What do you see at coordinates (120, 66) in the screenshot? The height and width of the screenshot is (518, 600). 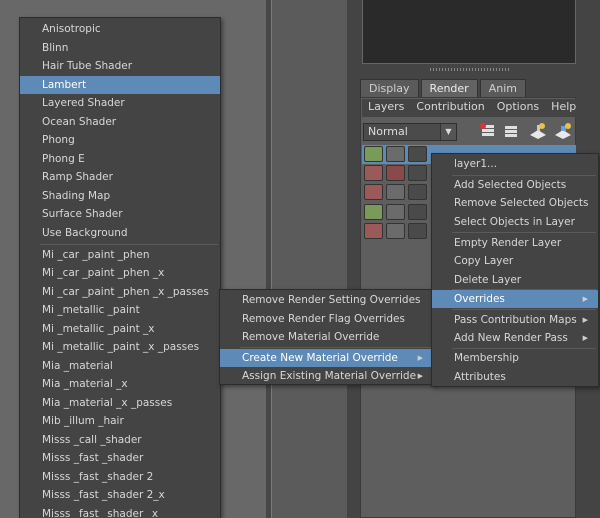 I see `menu-item-hair-tube-shader: Hair Tube Shader` at bounding box center [120, 66].